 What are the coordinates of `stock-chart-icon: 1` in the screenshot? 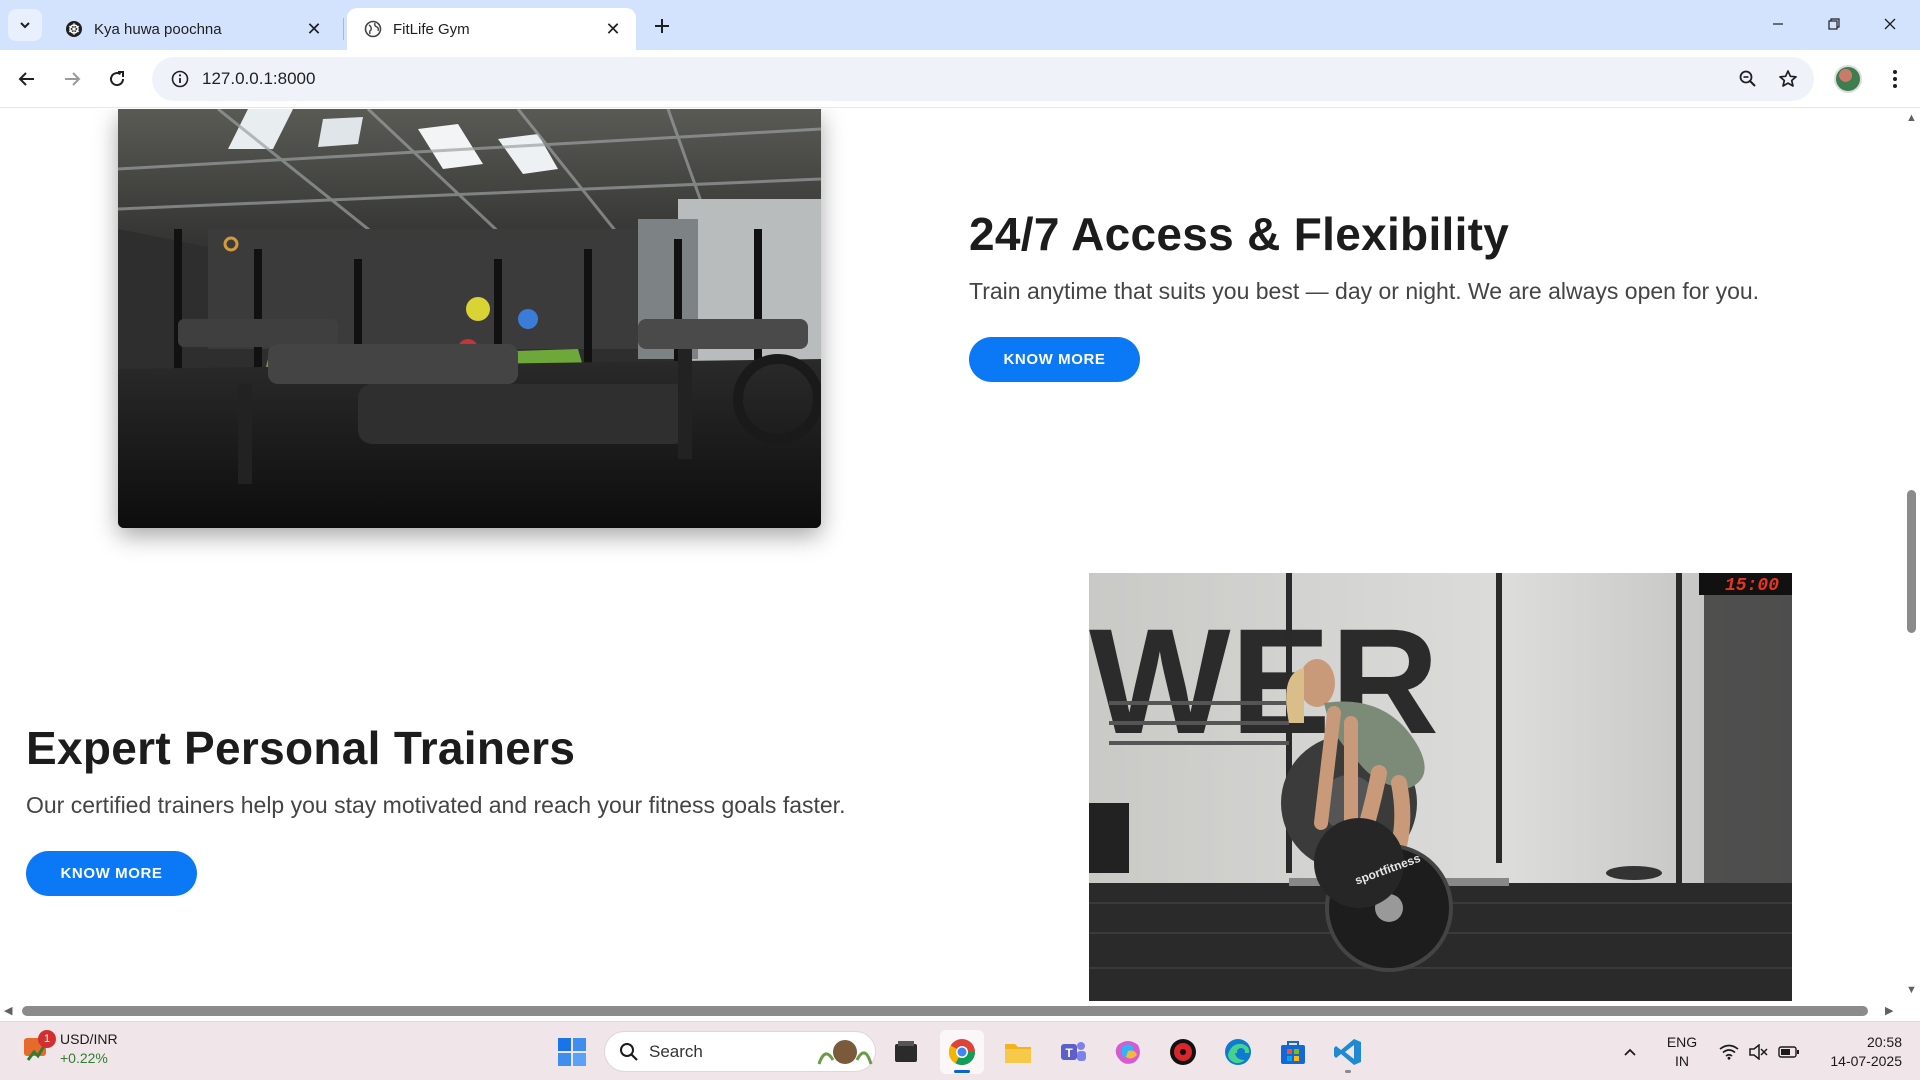 It's located at (39, 1048).